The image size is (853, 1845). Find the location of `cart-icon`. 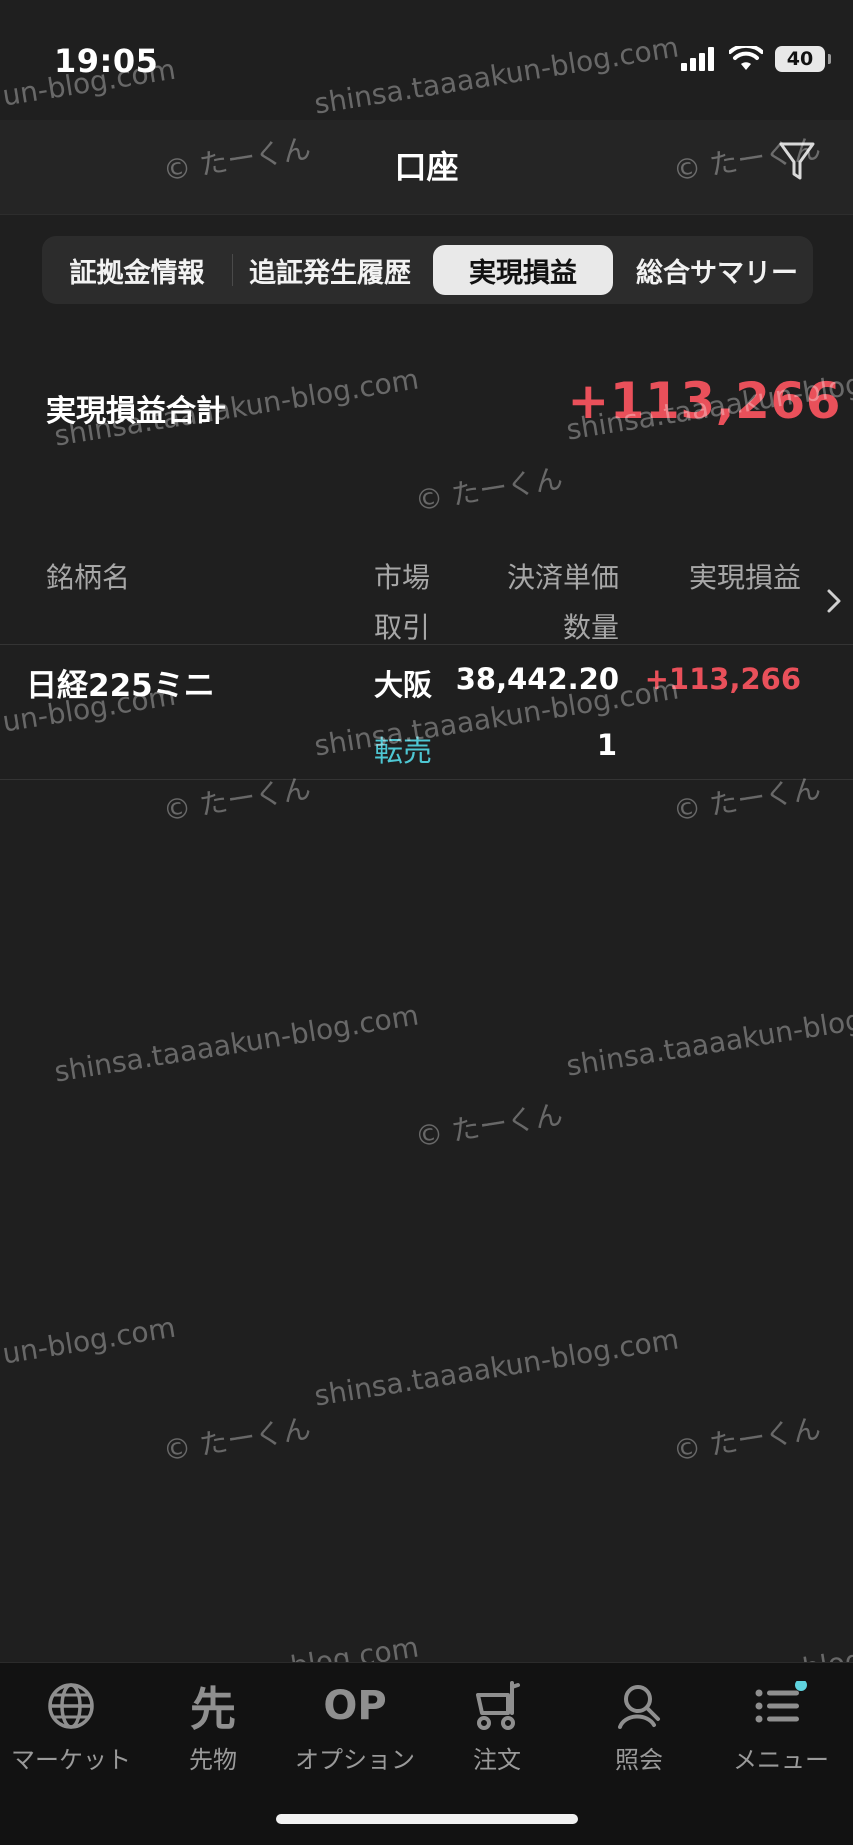

cart-icon is located at coordinates (497, 1706).